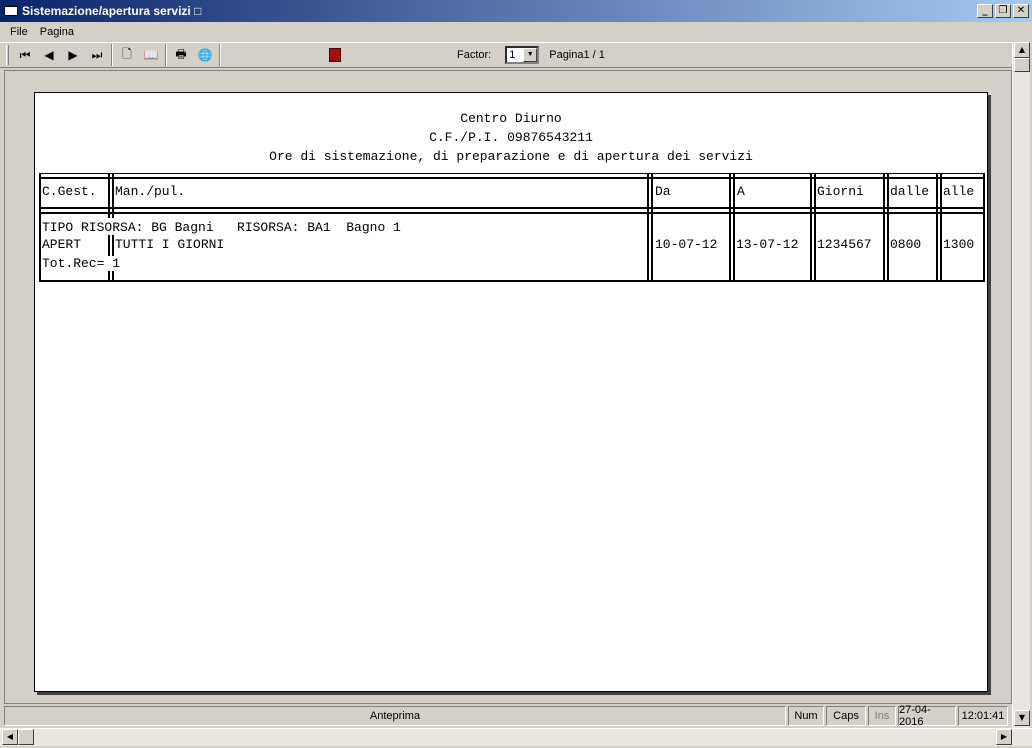 The height and width of the screenshot is (748, 1032). What do you see at coordinates (73, 55) in the screenshot?
I see `next-page-icon: ▶` at bounding box center [73, 55].